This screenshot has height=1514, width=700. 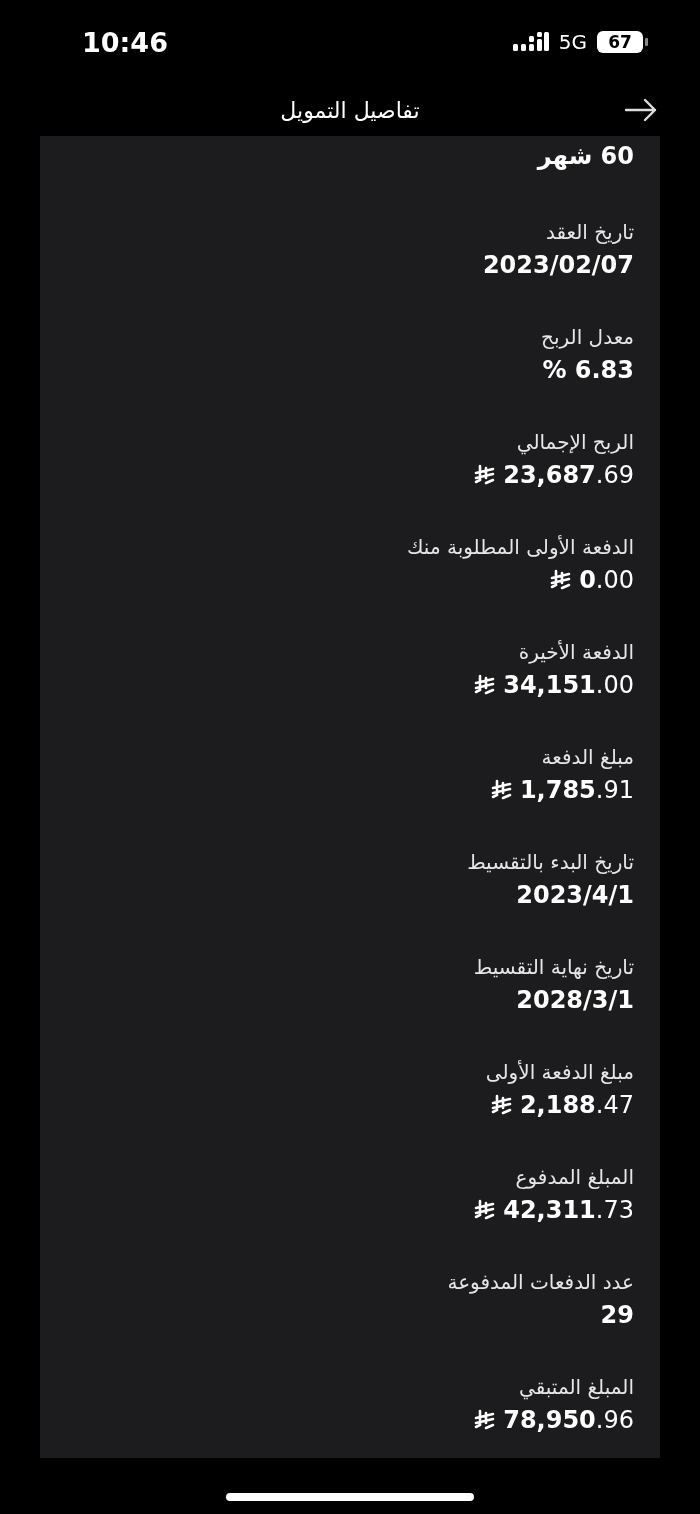 I want to click on detail-label: معدل الربح, so click(x=587, y=337).